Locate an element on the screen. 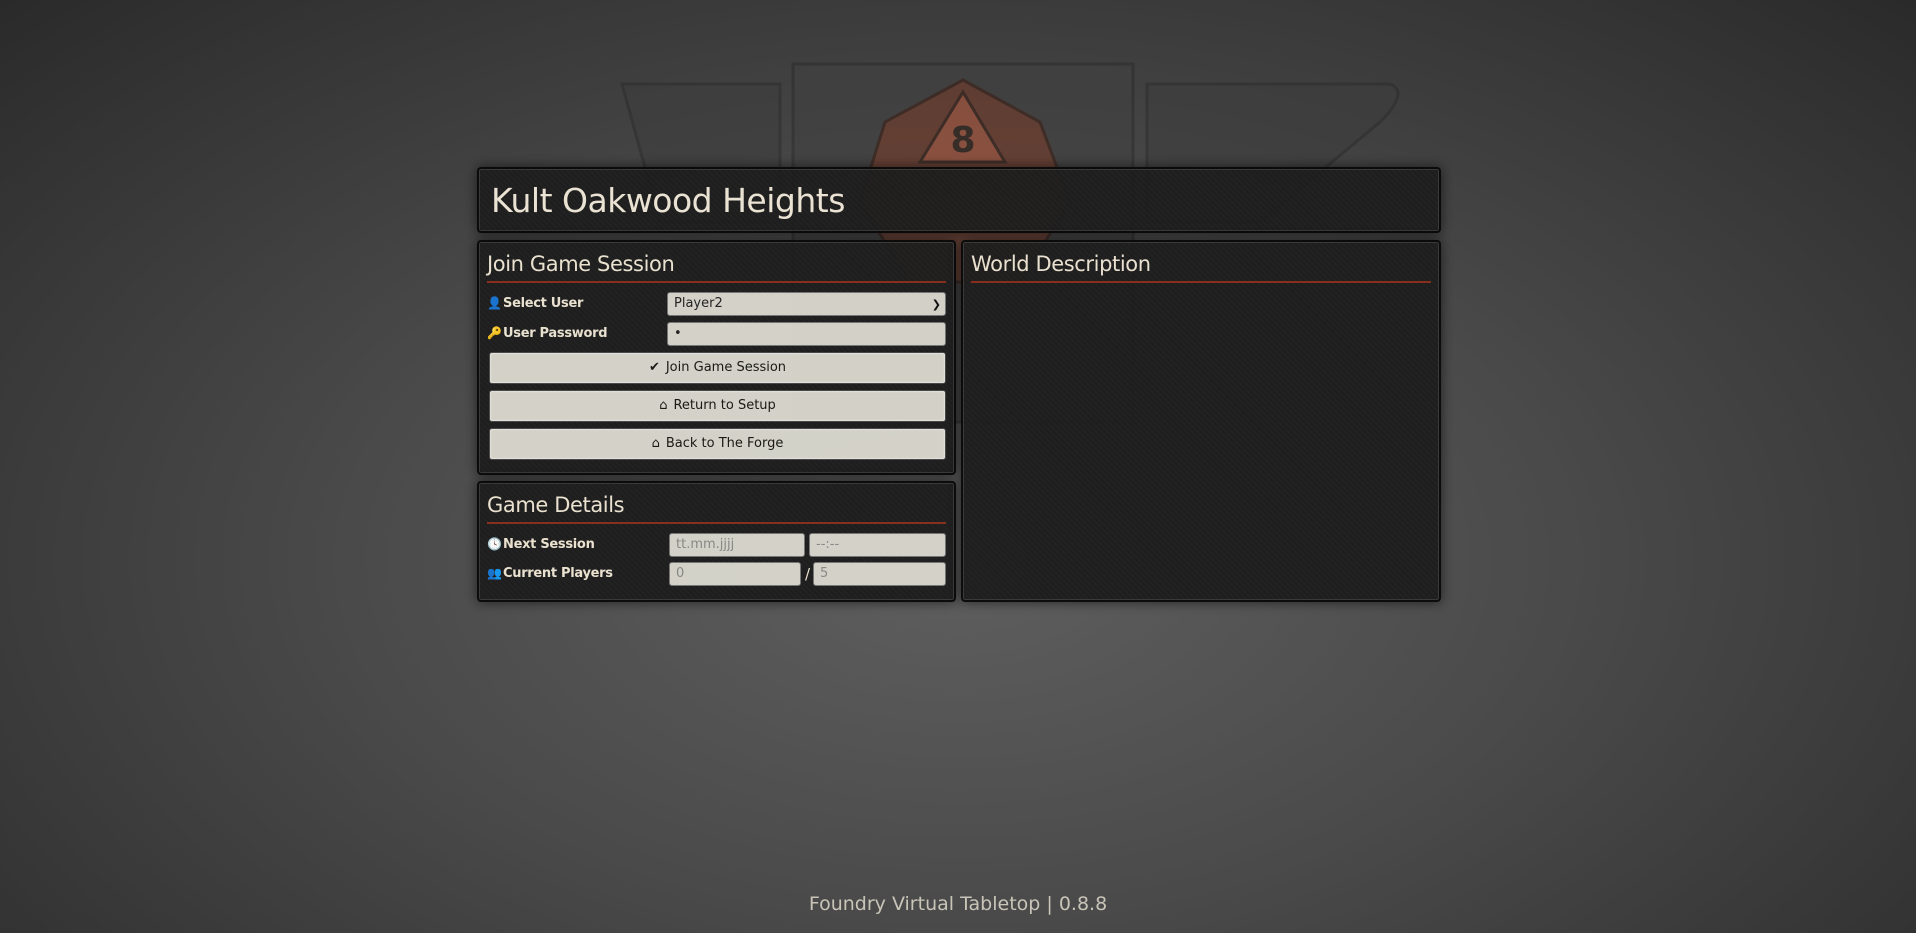 This screenshot has height=933, width=1916. back-to-forge-button: ⌂ Back to The Forge is located at coordinates (717, 444).